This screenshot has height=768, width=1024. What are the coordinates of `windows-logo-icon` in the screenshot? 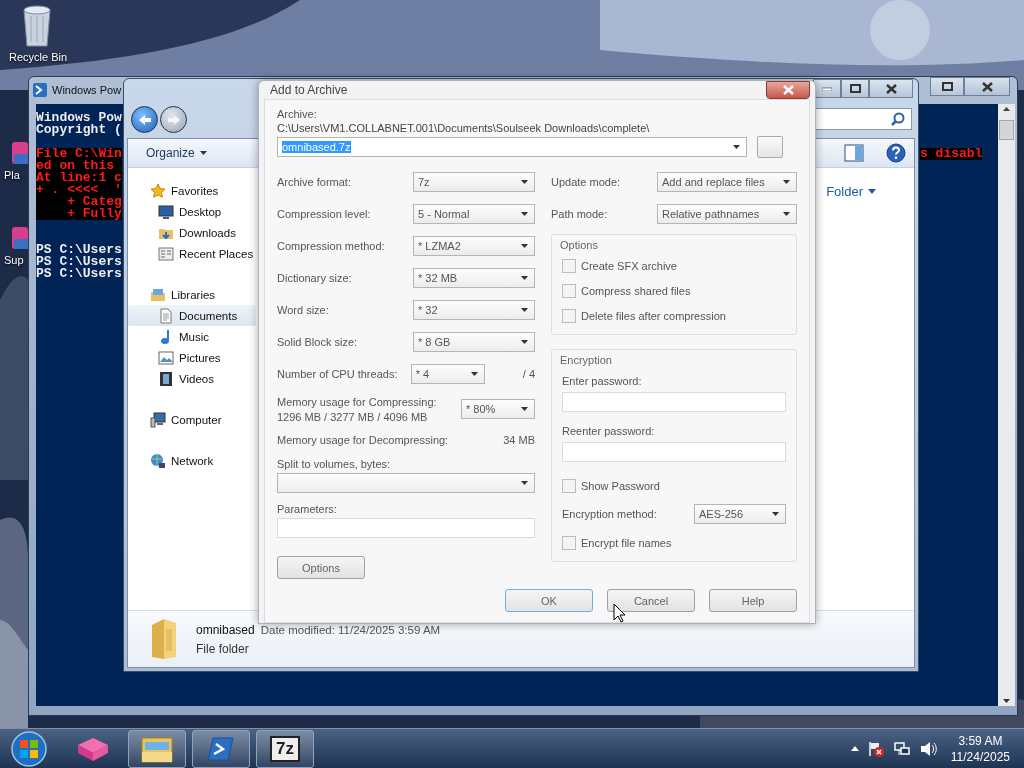 It's located at (29, 748).